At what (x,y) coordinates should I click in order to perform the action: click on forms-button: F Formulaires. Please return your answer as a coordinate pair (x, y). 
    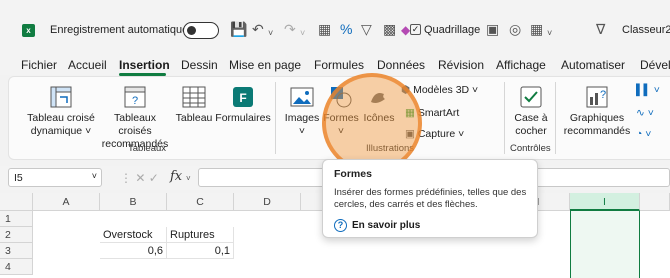
    Looking at the image, I should click on (243, 104).